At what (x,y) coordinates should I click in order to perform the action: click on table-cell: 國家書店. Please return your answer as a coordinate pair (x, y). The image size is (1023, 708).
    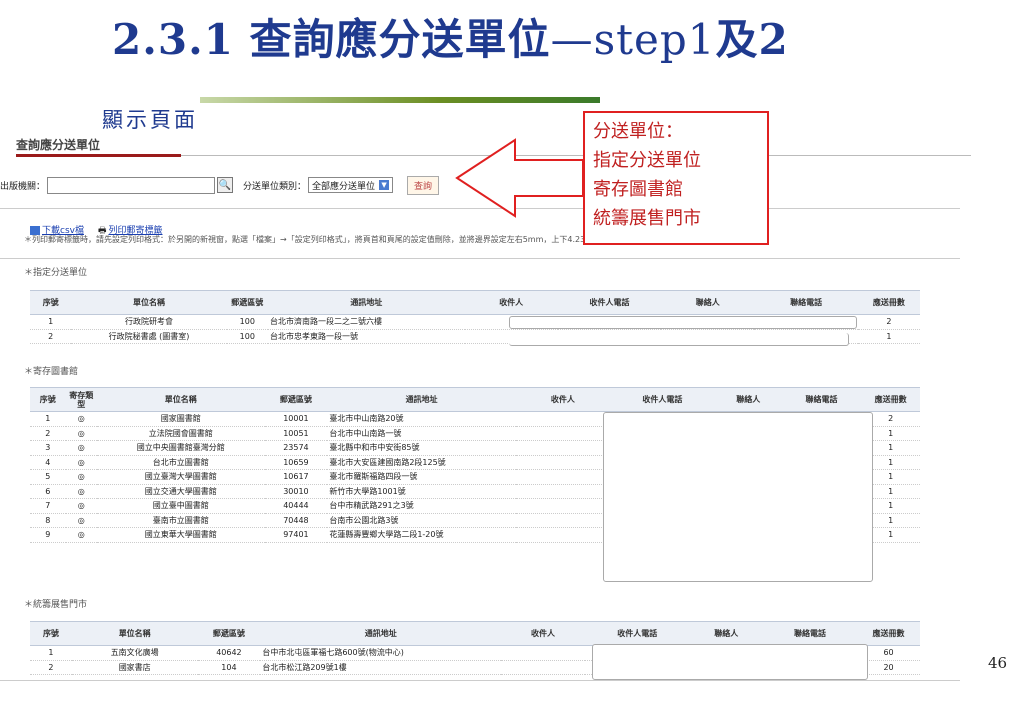
    Looking at the image, I should click on (134, 667).